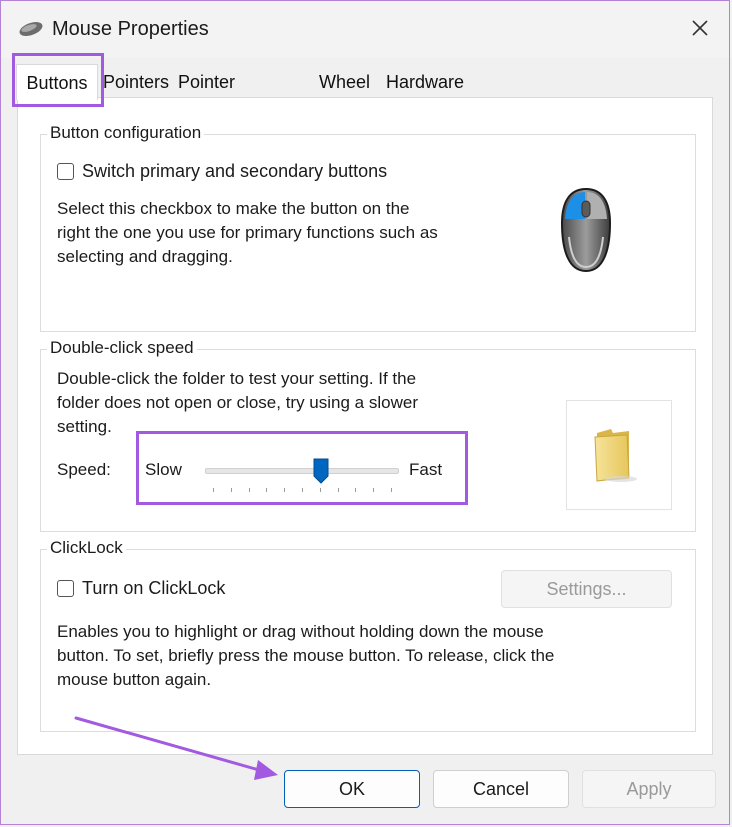 Image resolution: width=732 pixels, height=827 pixels. I want to click on tab-buttons: Buttons, so click(57, 82).